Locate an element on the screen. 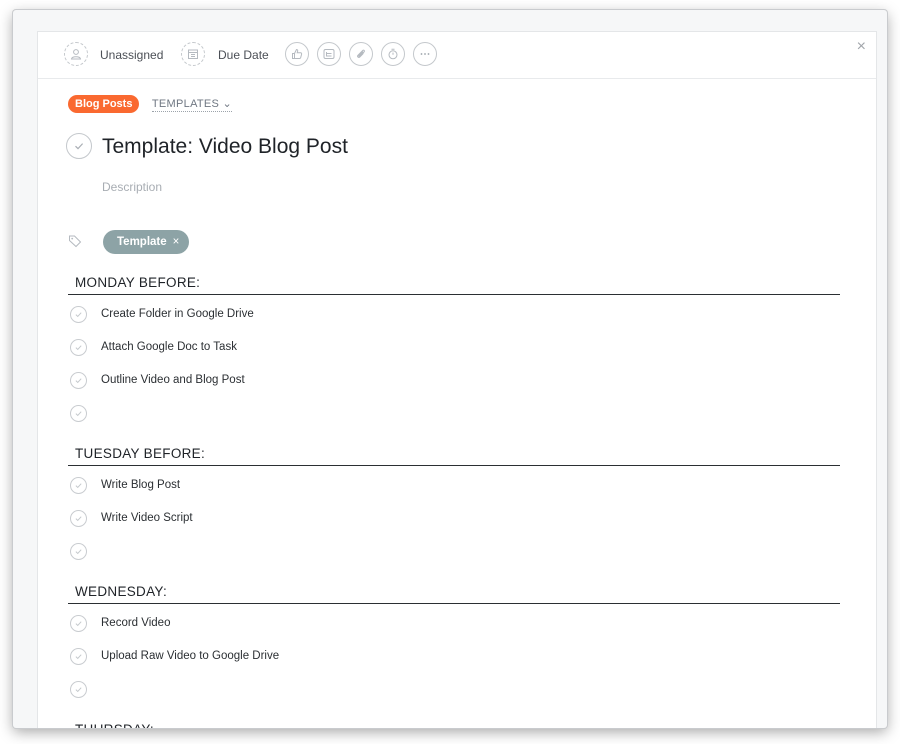 This screenshot has height=744, width=900. more-actions-button is located at coordinates (425, 54).